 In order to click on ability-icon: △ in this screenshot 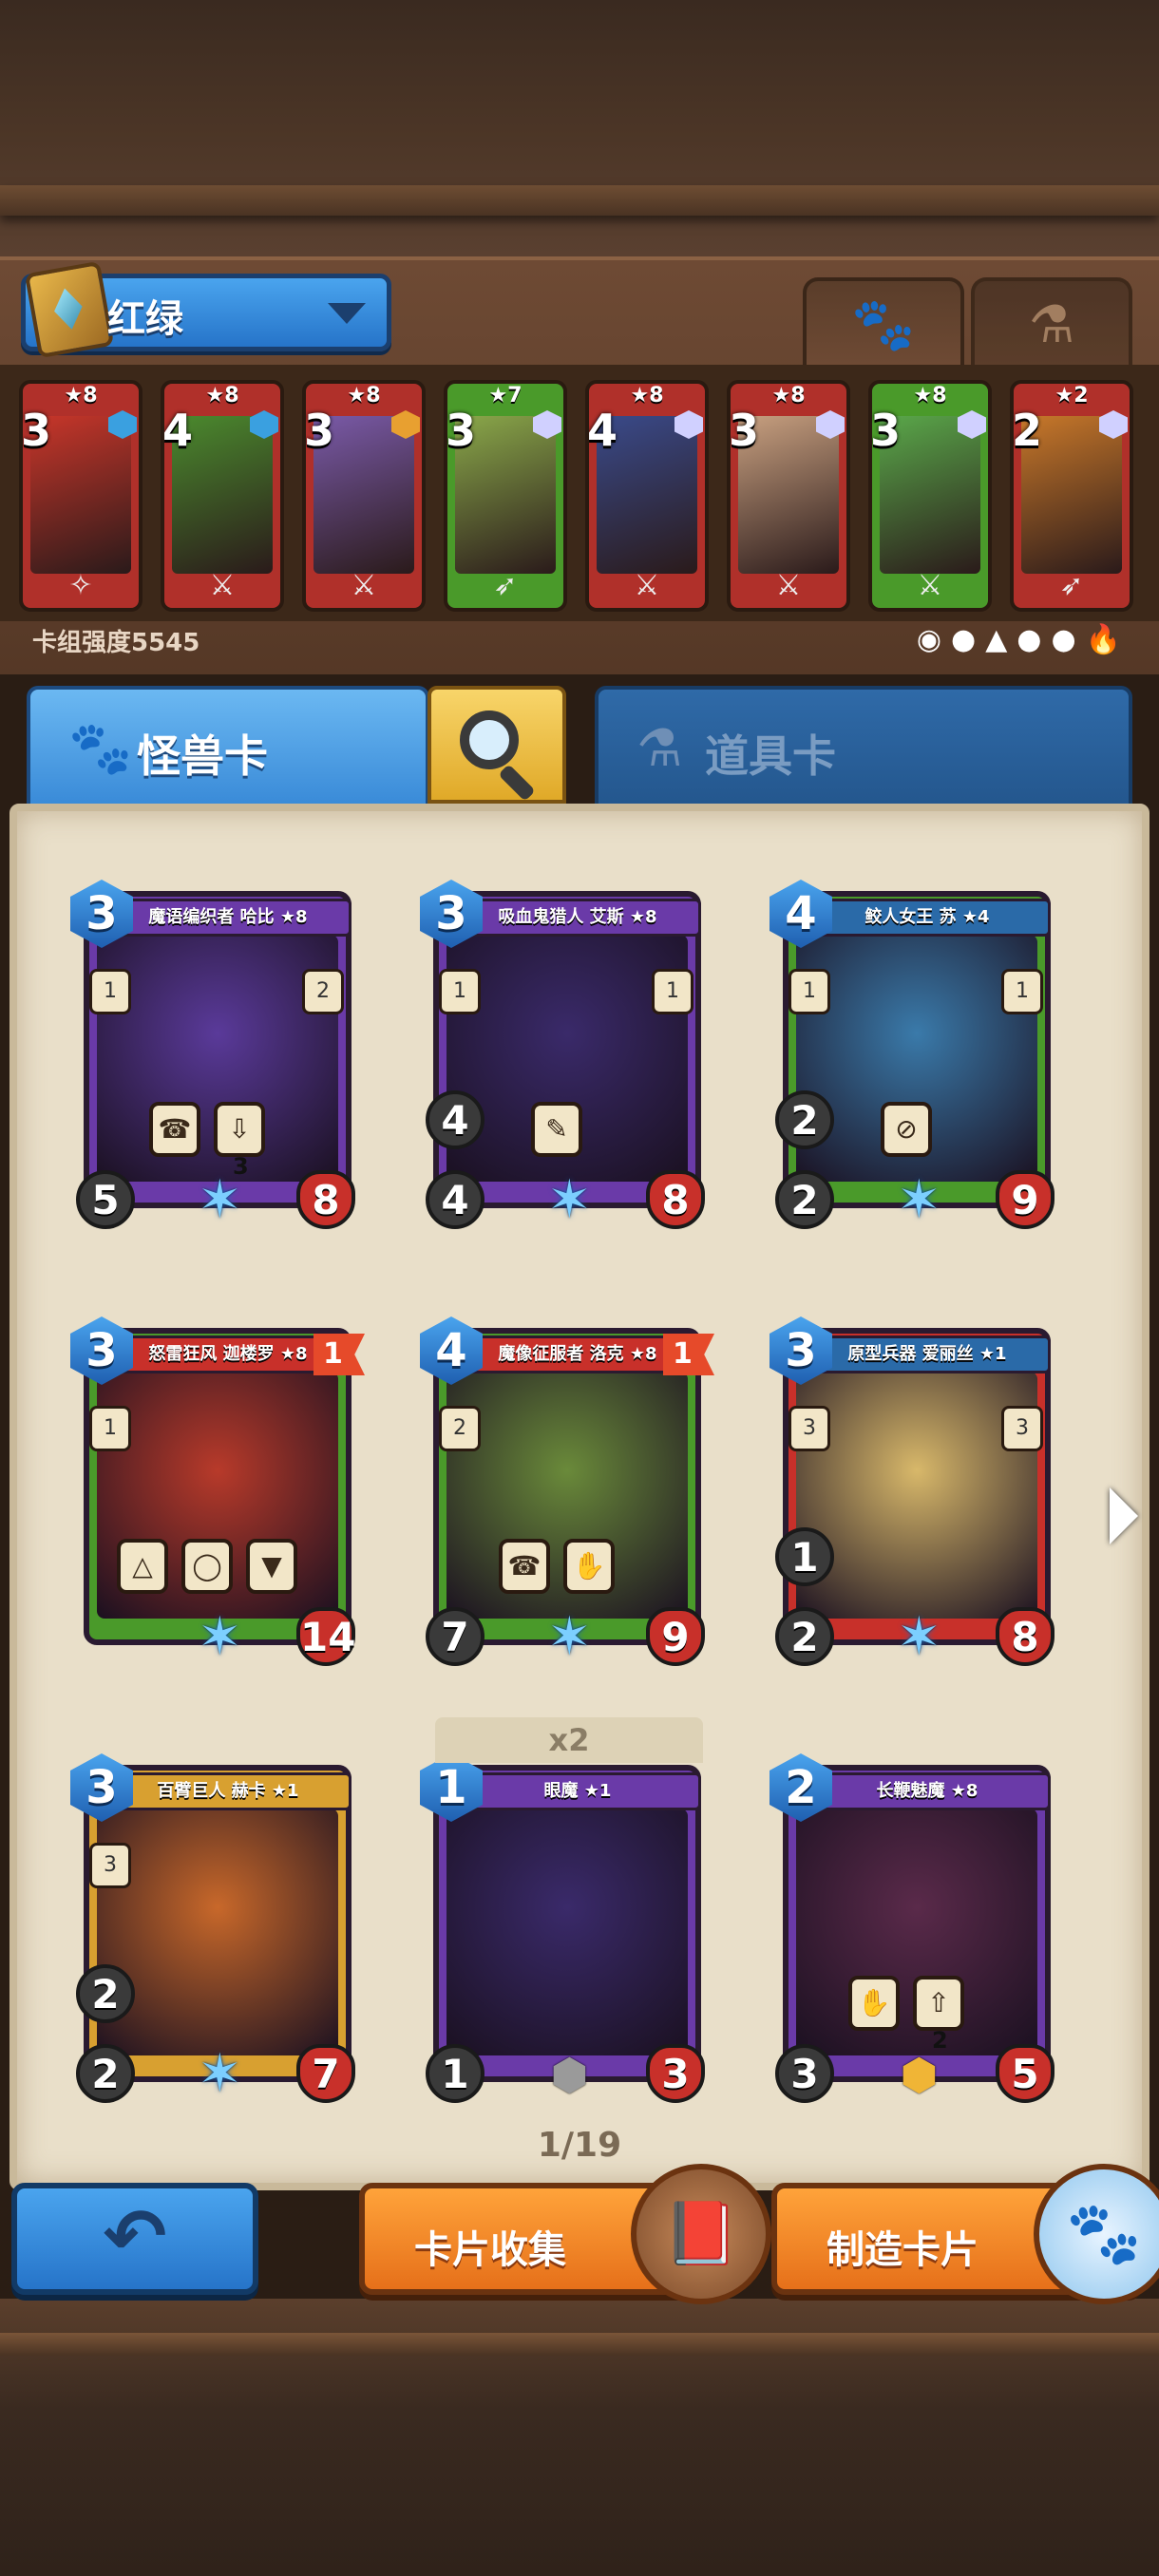, I will do `click(142, 1566)`.